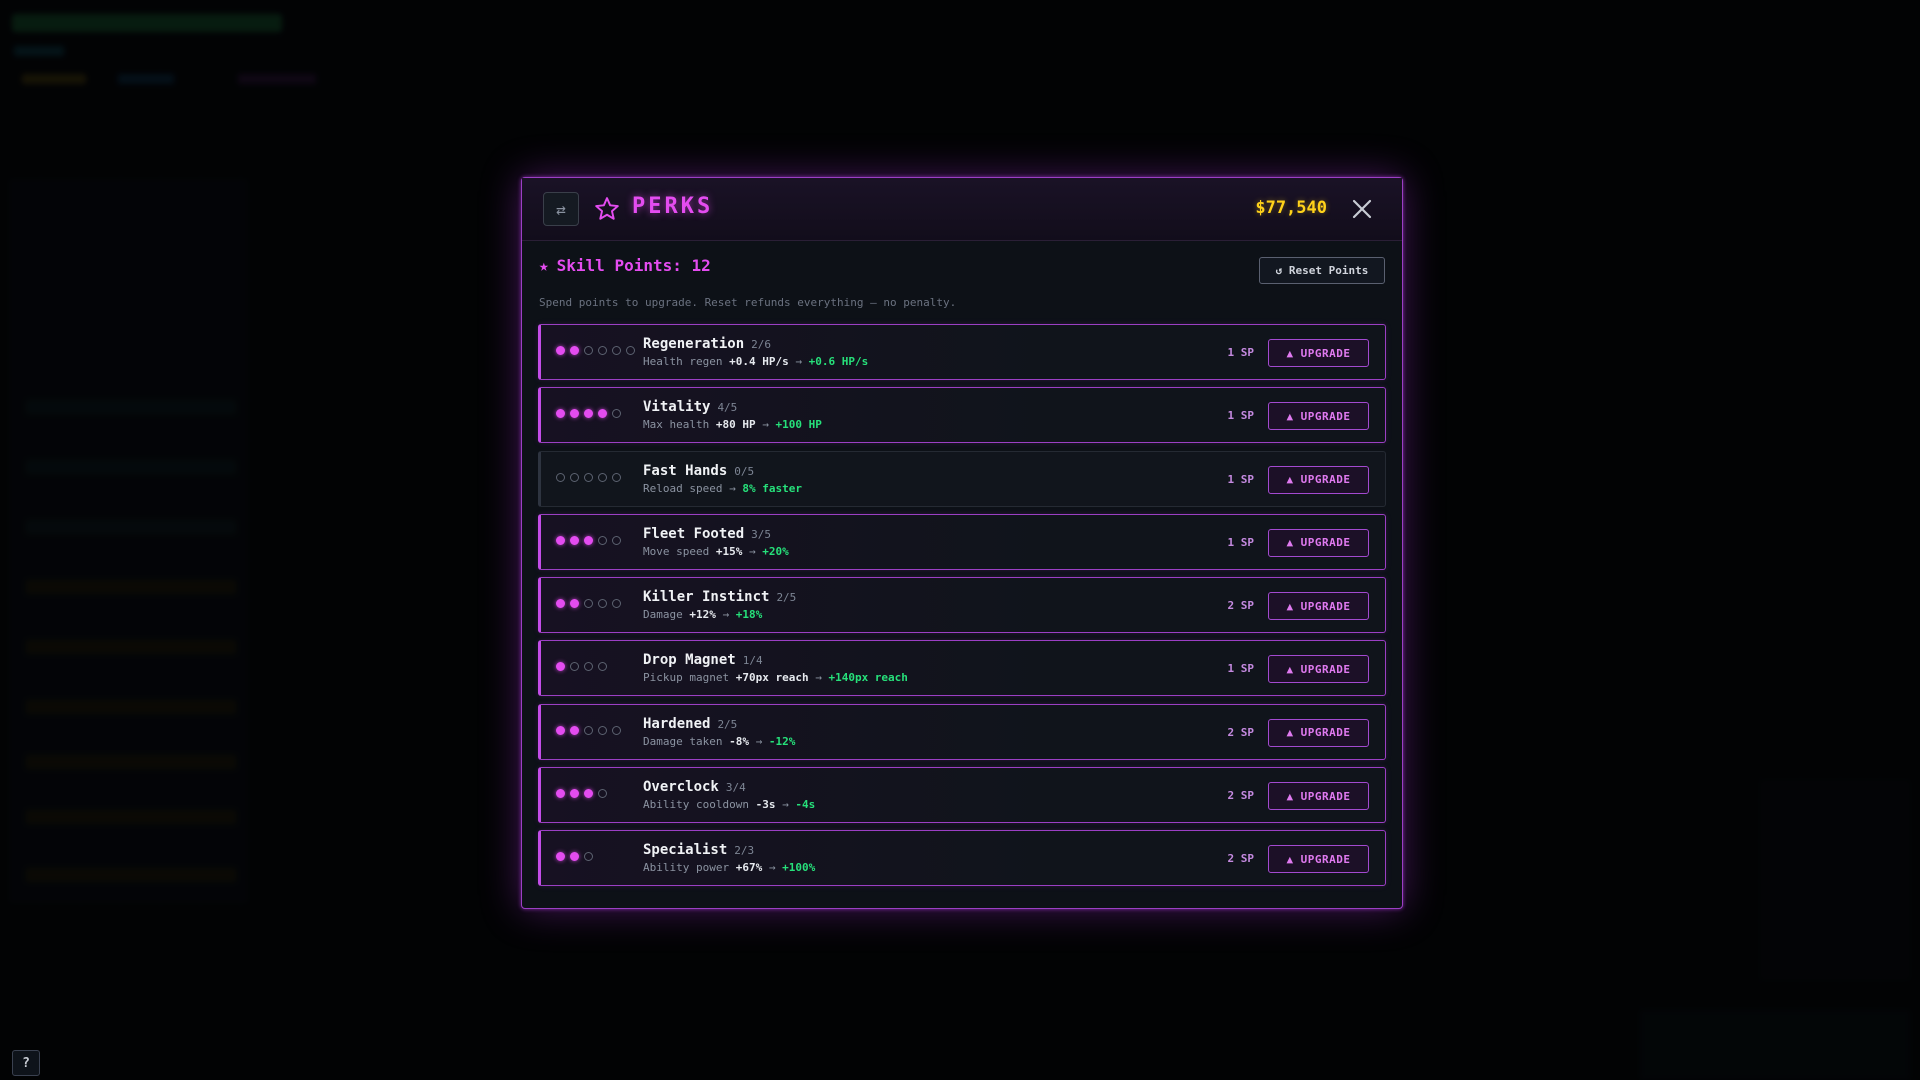 The height and width of the screenshot is (1080, 1920). I want to click on perk-description: Damage +12% → +18%, so click(702, 614).